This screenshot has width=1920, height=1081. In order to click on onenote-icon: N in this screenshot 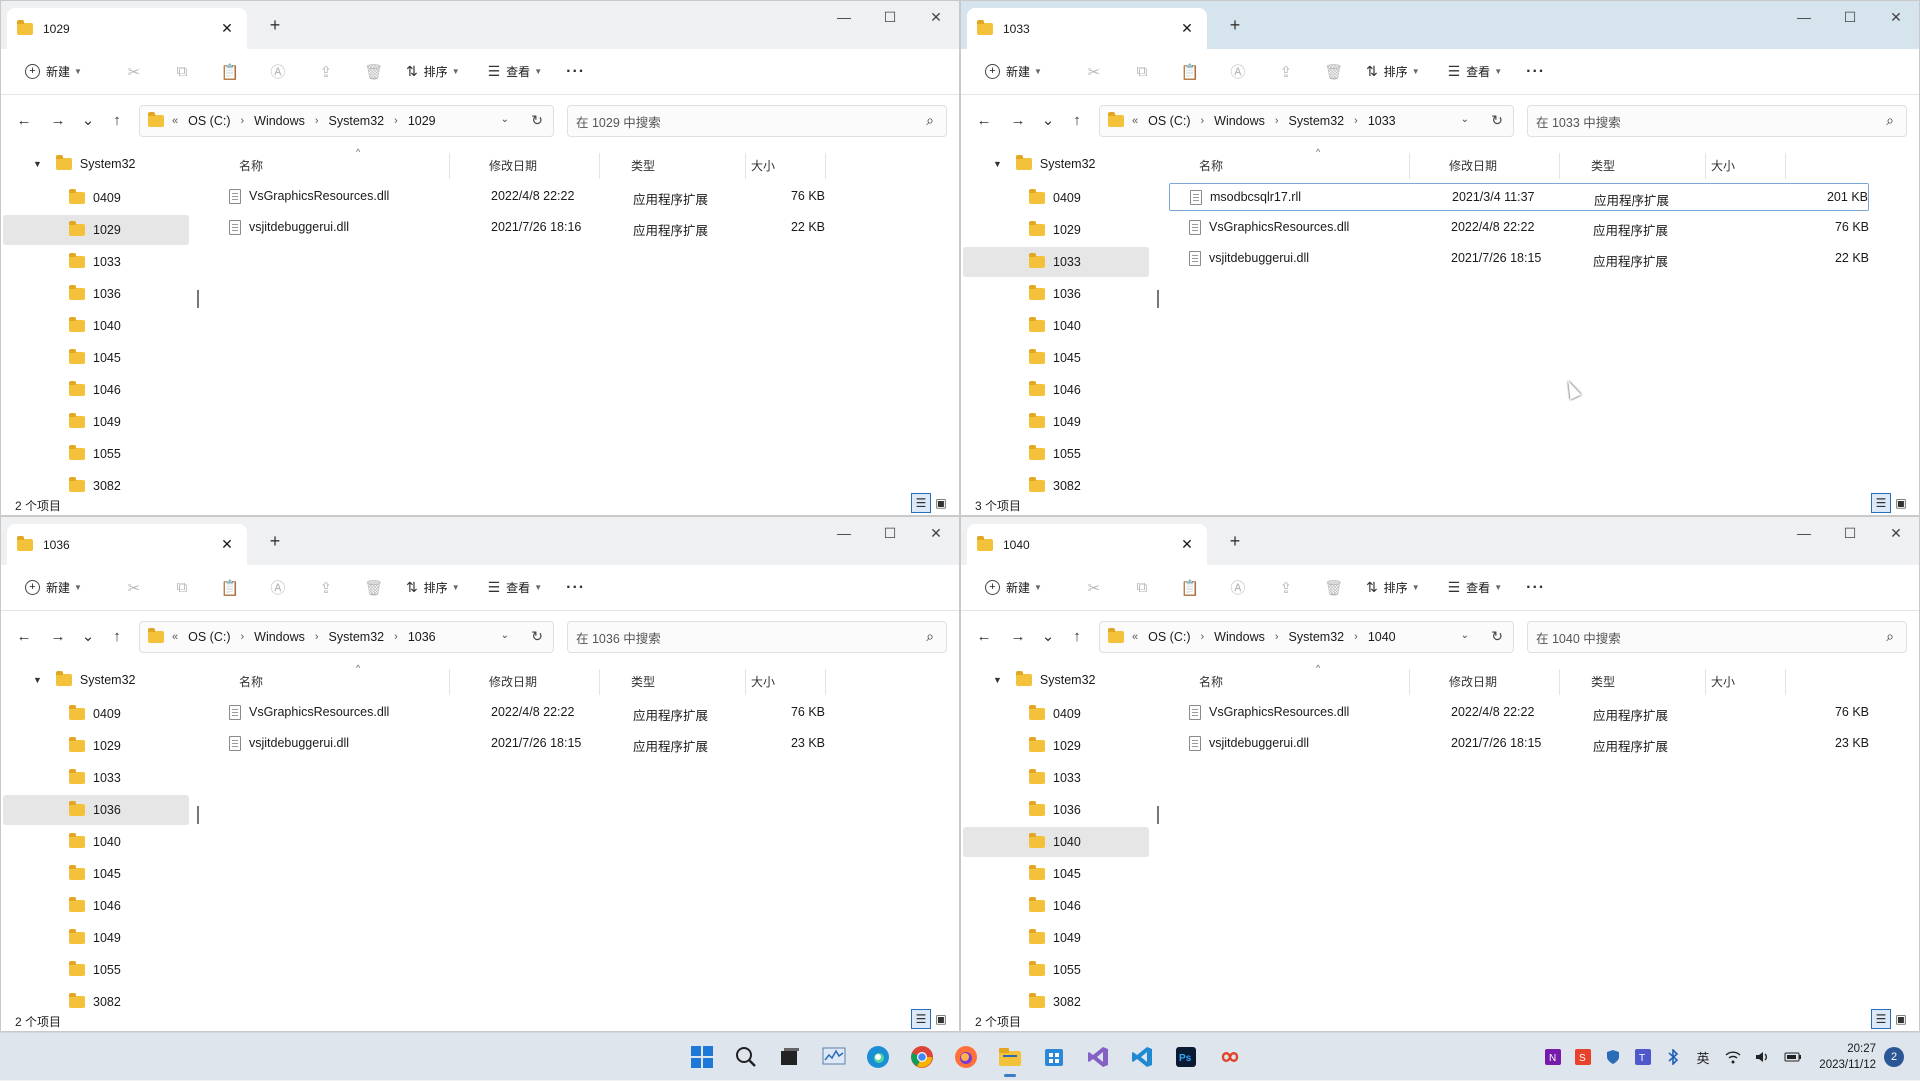, I will do `click(1553, 1057)`.